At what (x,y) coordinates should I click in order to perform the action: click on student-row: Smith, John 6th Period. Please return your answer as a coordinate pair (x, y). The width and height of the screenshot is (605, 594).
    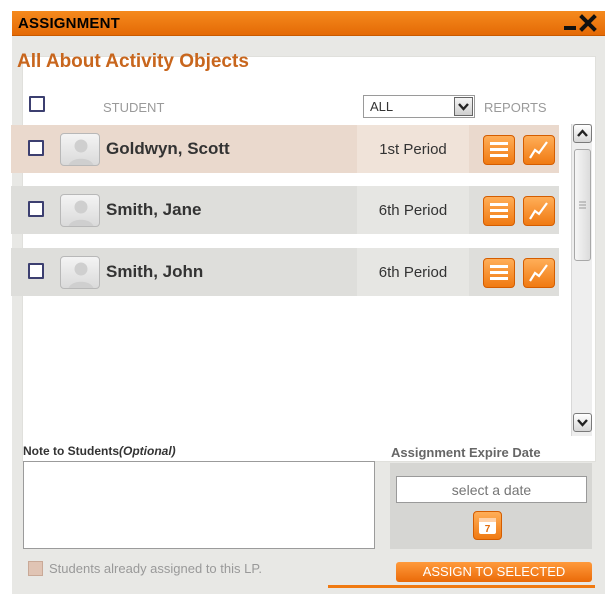
    Looking at the image, I should click on (285, 272).